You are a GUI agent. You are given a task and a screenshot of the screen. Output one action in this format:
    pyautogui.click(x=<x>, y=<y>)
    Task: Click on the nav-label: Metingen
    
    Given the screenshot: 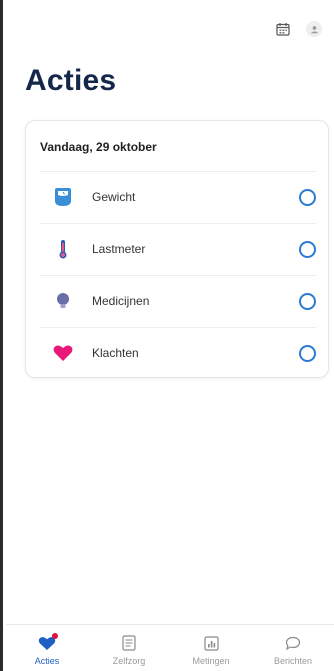 What is the action you would take?
    pyautogui.click(x=211, y=661)
    